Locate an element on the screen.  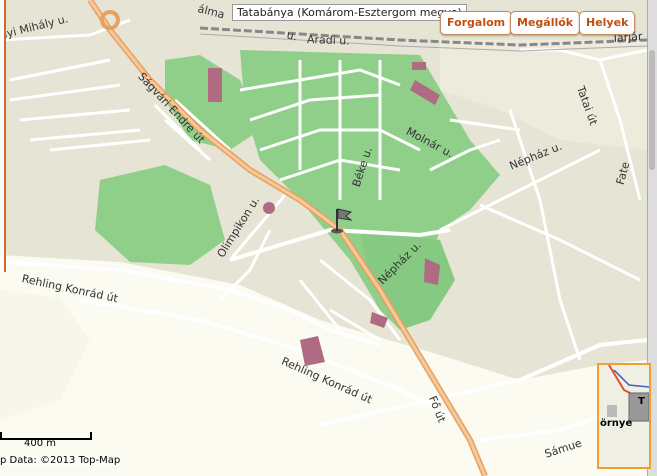
overview-map-graphic is located at coordinates (624, 416).